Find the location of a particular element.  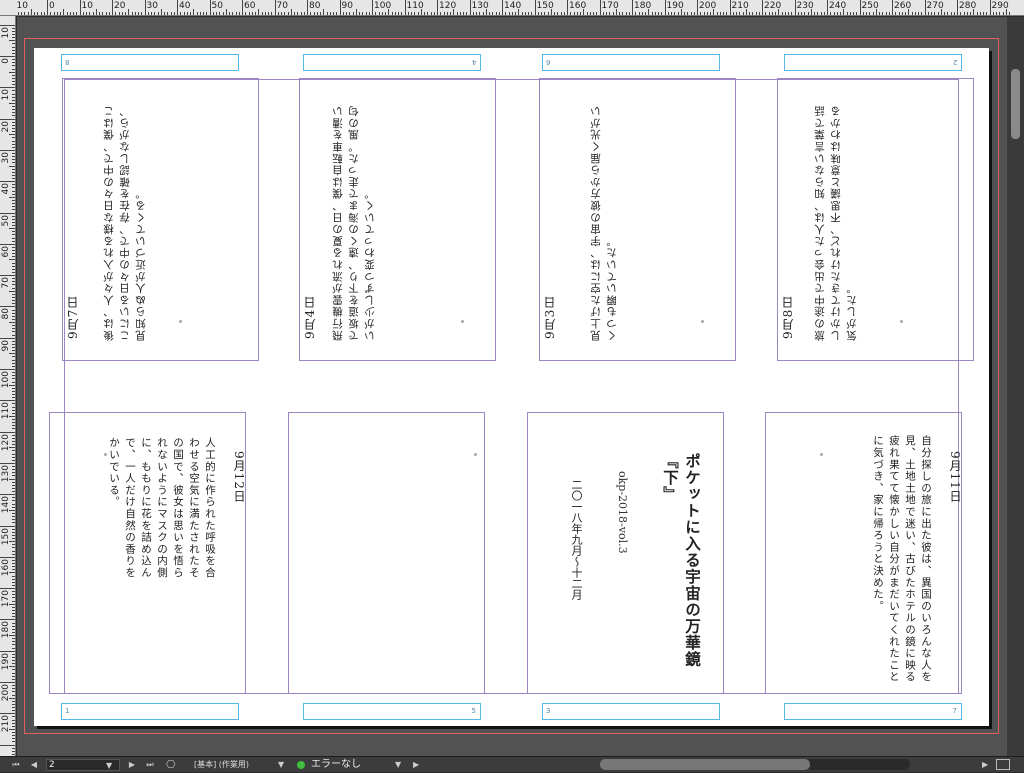

open-page-icon: ⎔ is located at coordinates (171, 765).